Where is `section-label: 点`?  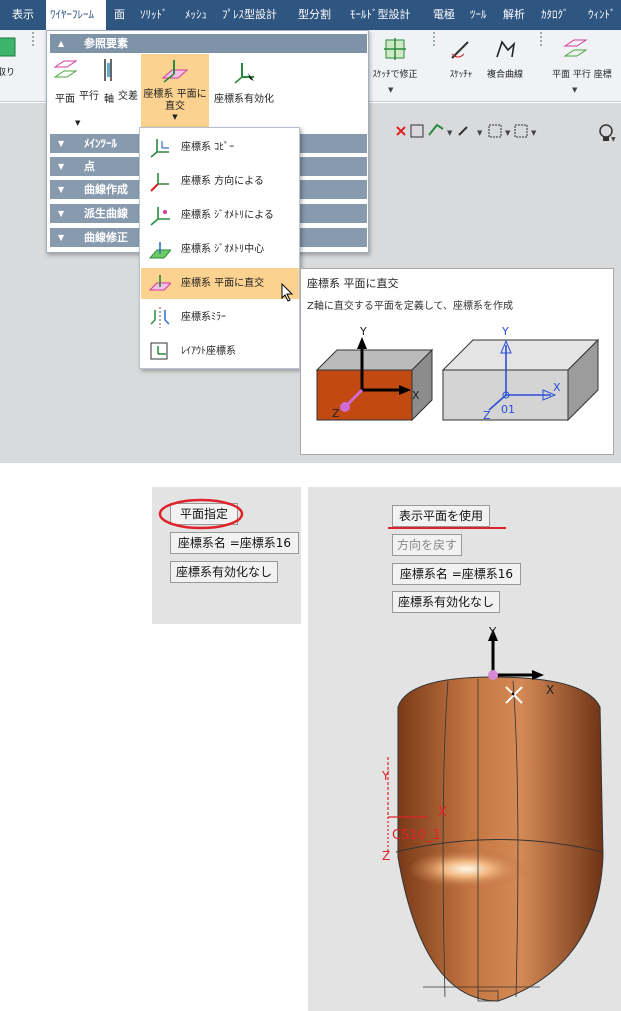
section-label: 点 is located at coordinates (89, 166).